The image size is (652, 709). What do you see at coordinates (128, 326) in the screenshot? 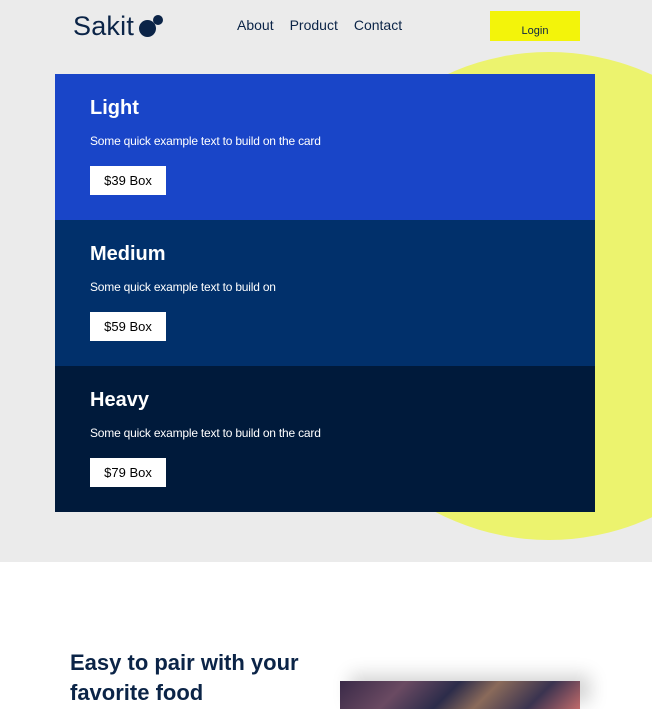
I see `buy-medium-box-button: $59 Box` at bounding box center [128, 326].